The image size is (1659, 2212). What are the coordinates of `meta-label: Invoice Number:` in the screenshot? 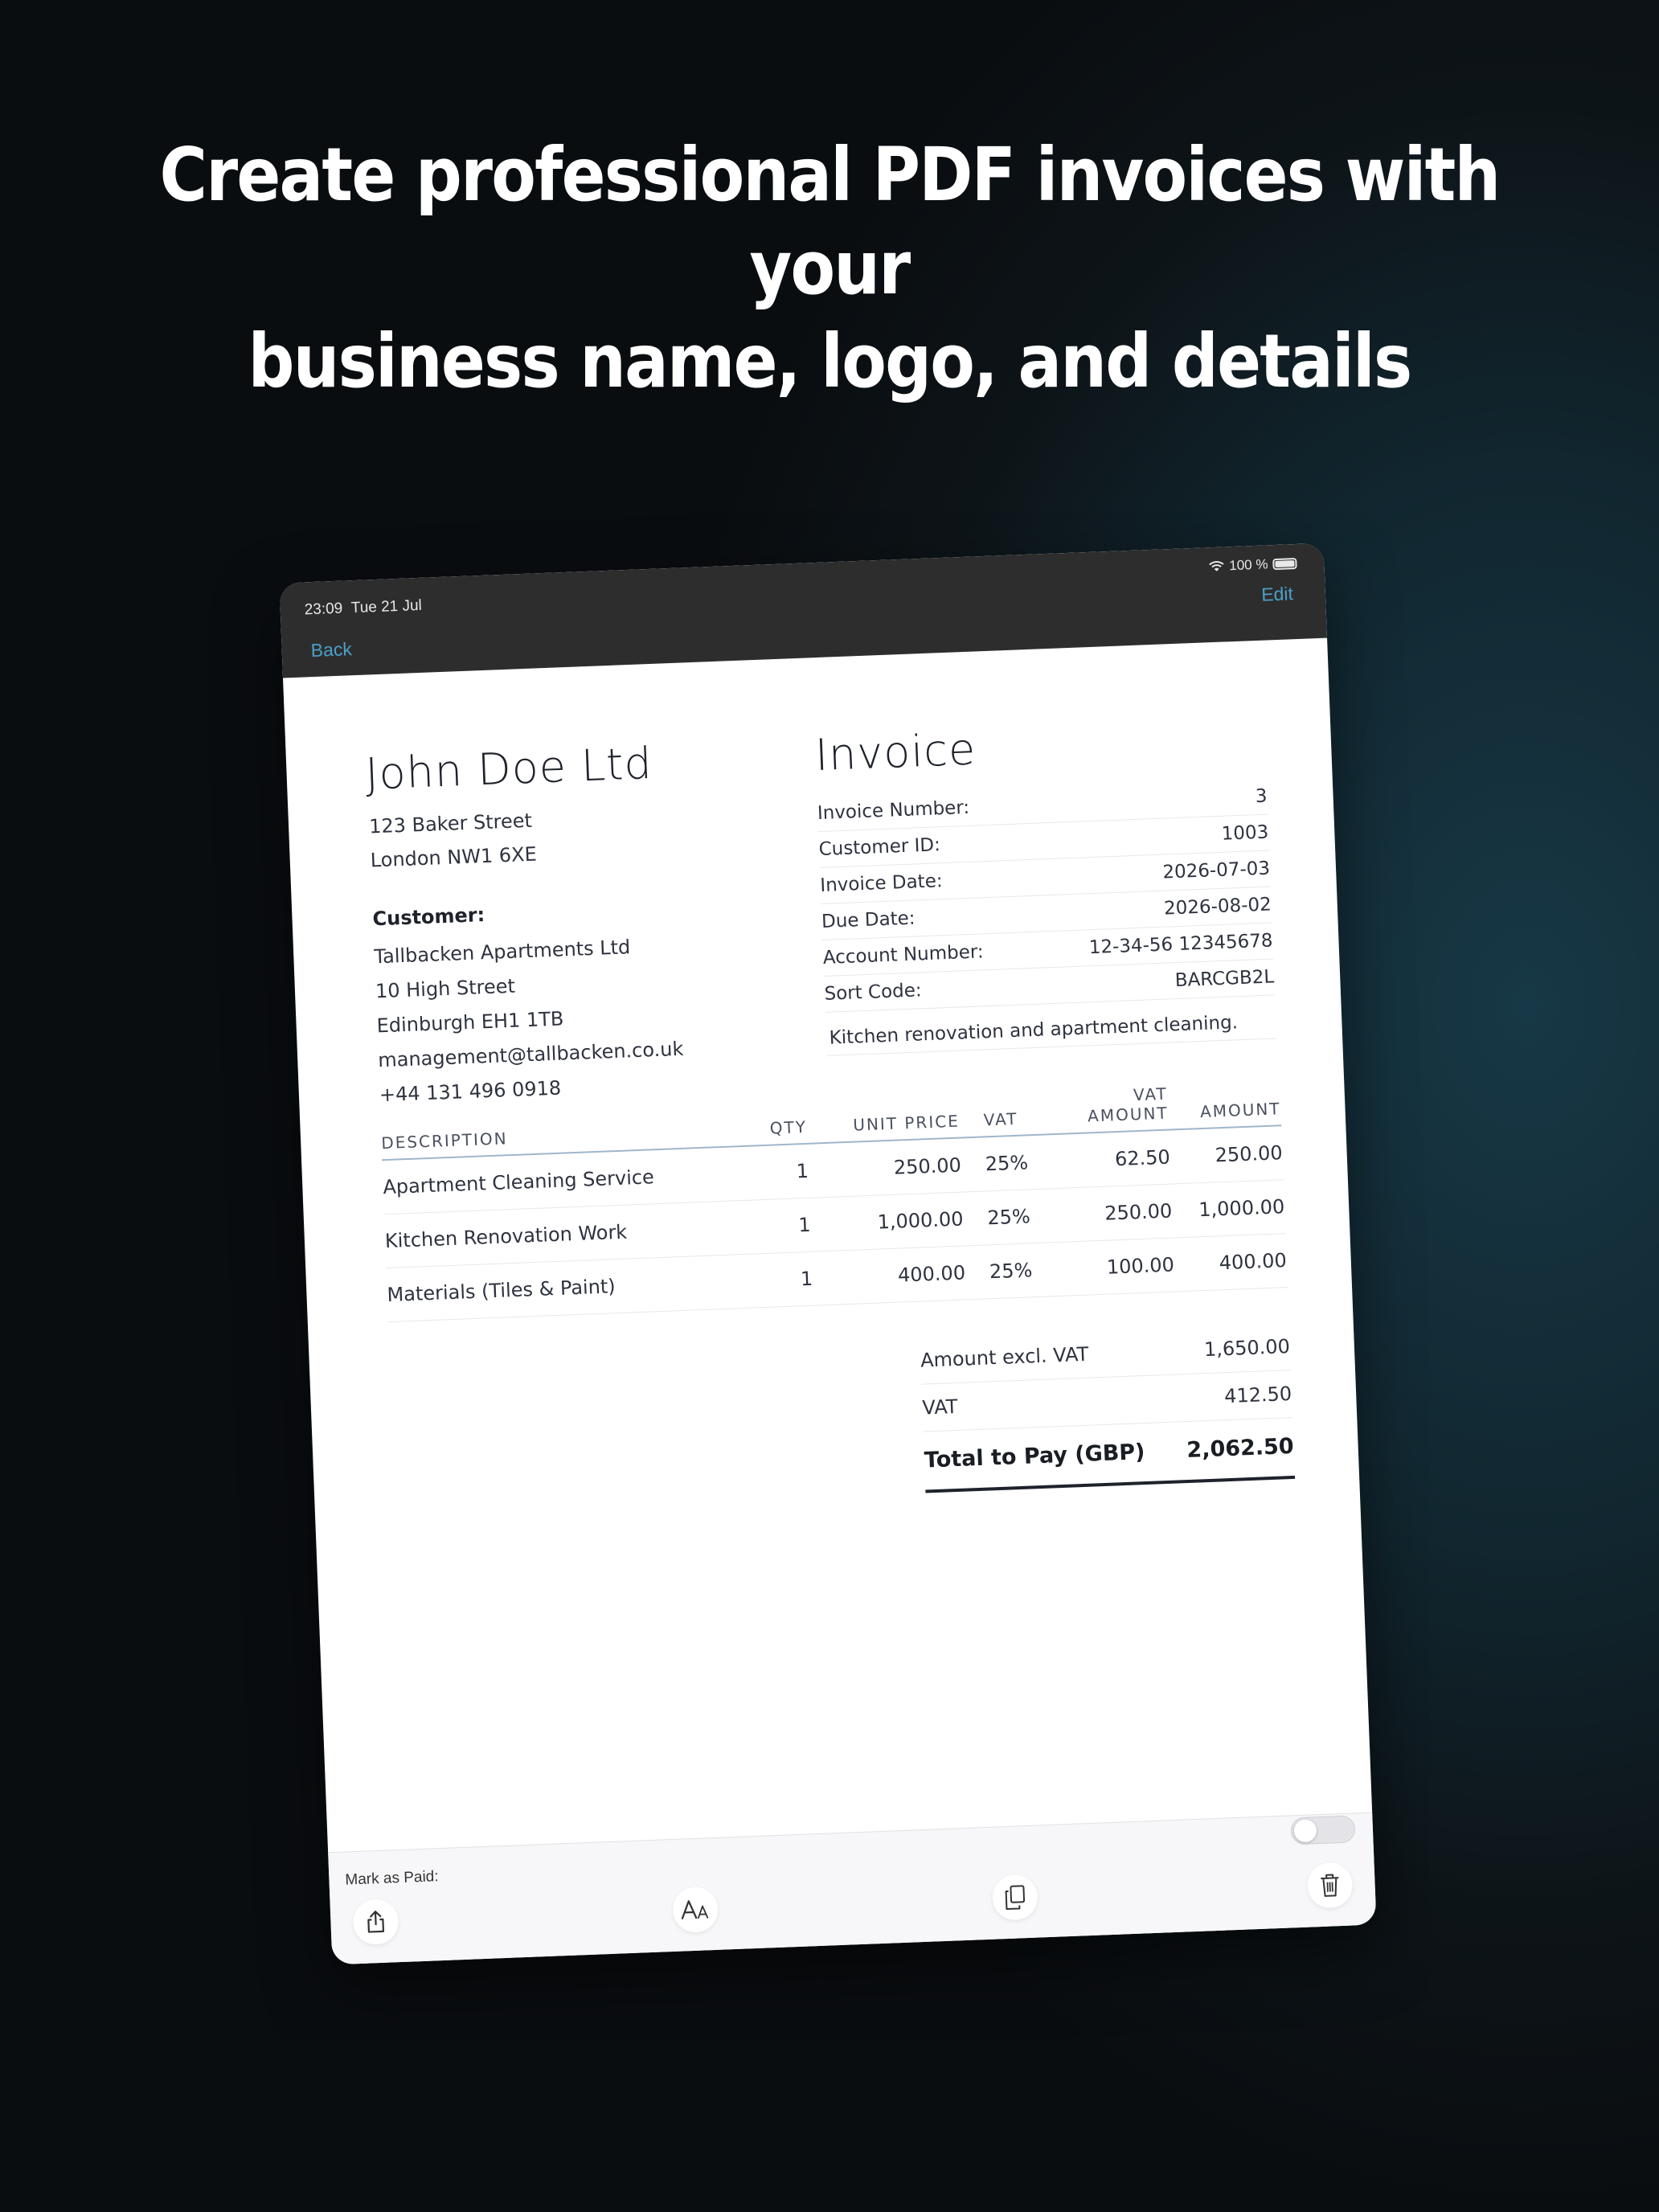 It's located at (893, 811).